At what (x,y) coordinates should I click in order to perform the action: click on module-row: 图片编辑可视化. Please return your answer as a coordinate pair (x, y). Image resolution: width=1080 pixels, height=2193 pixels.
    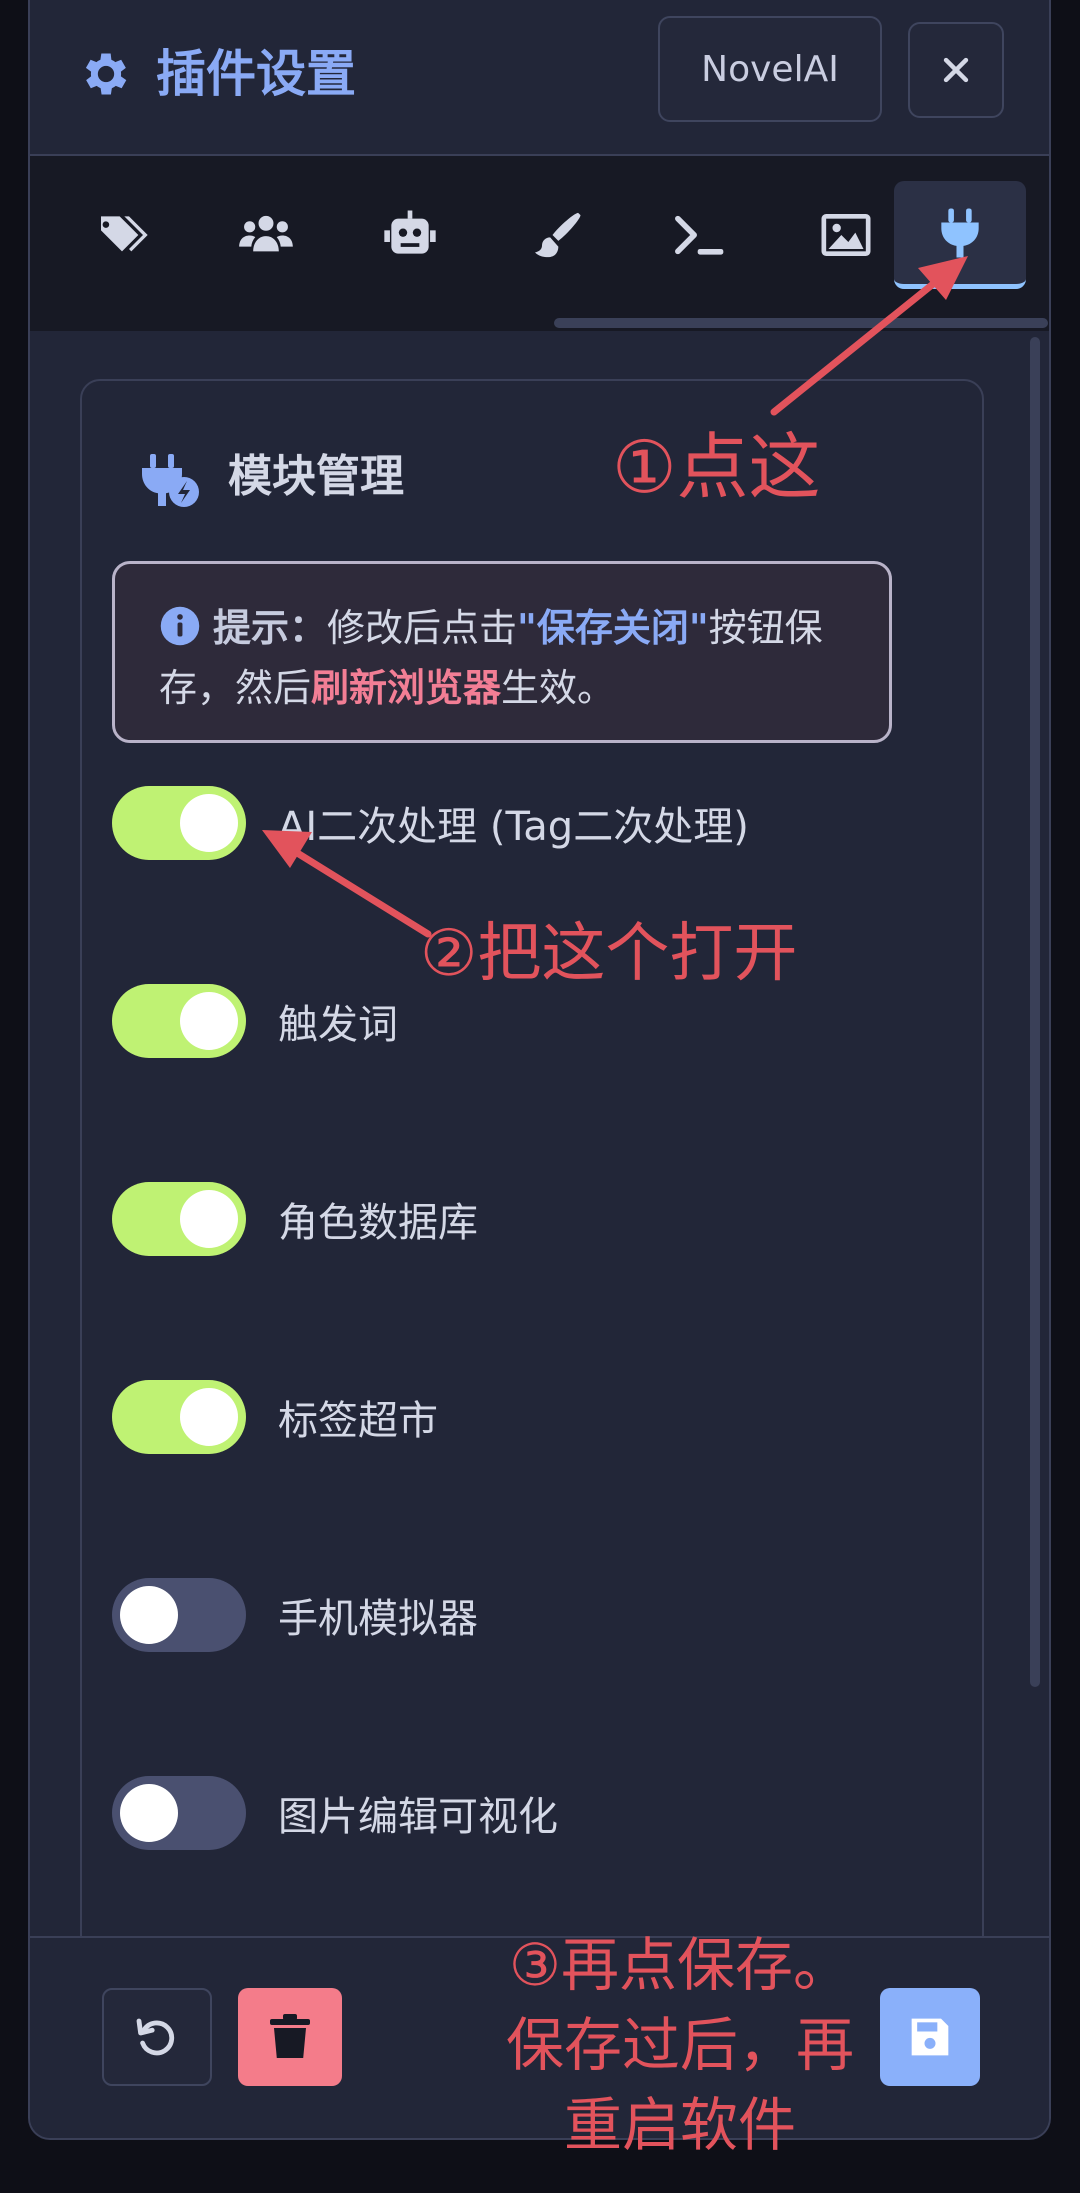
    Looking at the image, I should click on (335, 1813).